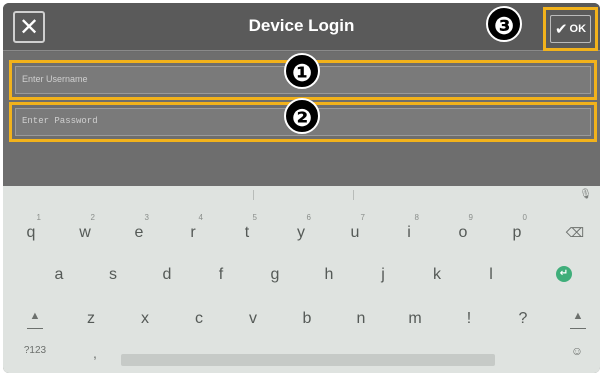 This screenshot has height=376, width=603. I want to click on key-e: e3, so click(139, 231).